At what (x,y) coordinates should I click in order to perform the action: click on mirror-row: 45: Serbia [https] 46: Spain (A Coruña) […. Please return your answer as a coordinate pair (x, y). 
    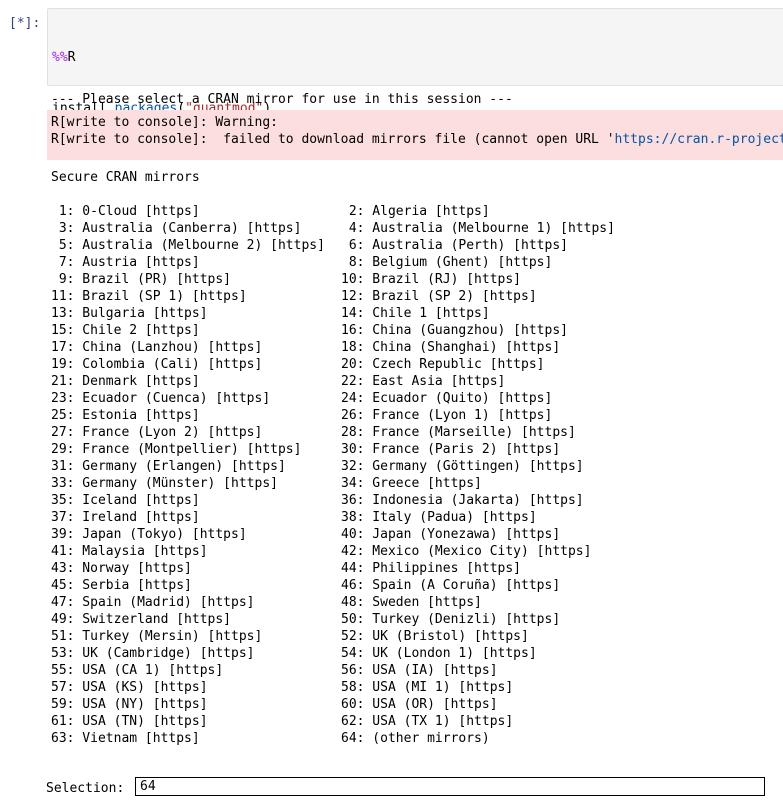
    Looking at the image, I should click on (415, 585).